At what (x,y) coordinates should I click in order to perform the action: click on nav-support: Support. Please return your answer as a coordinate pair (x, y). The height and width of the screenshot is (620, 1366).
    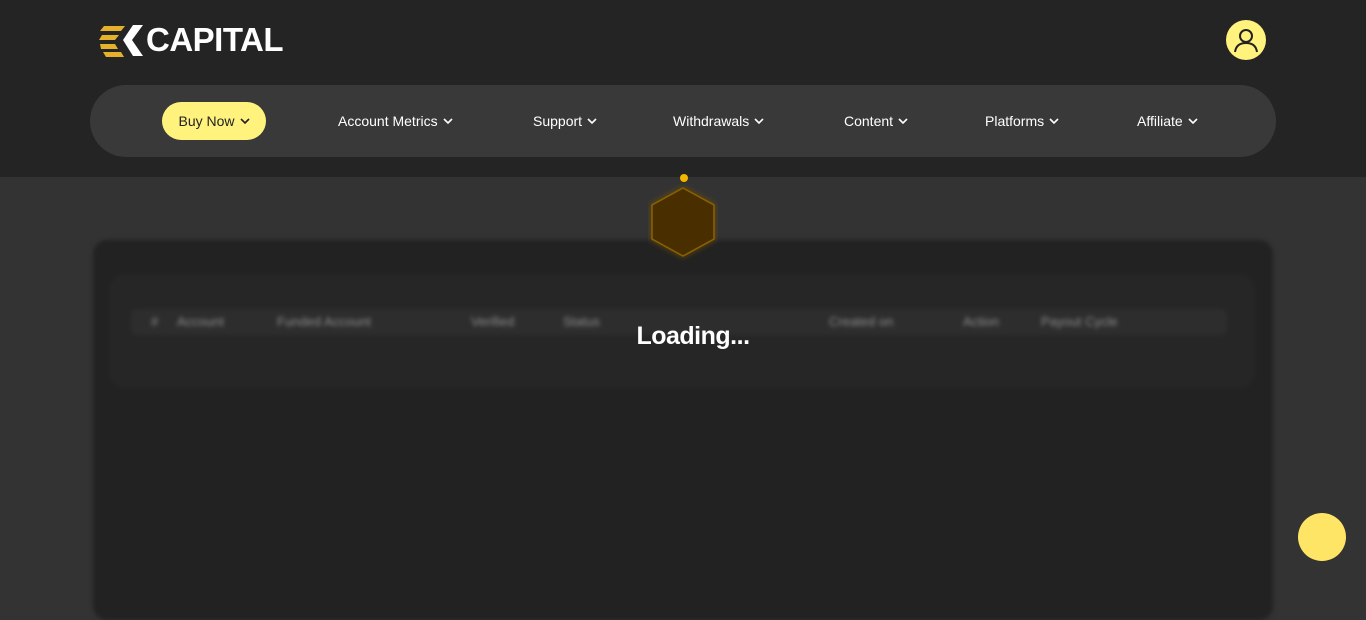
    Looking at the image, I should click on (565, 121).